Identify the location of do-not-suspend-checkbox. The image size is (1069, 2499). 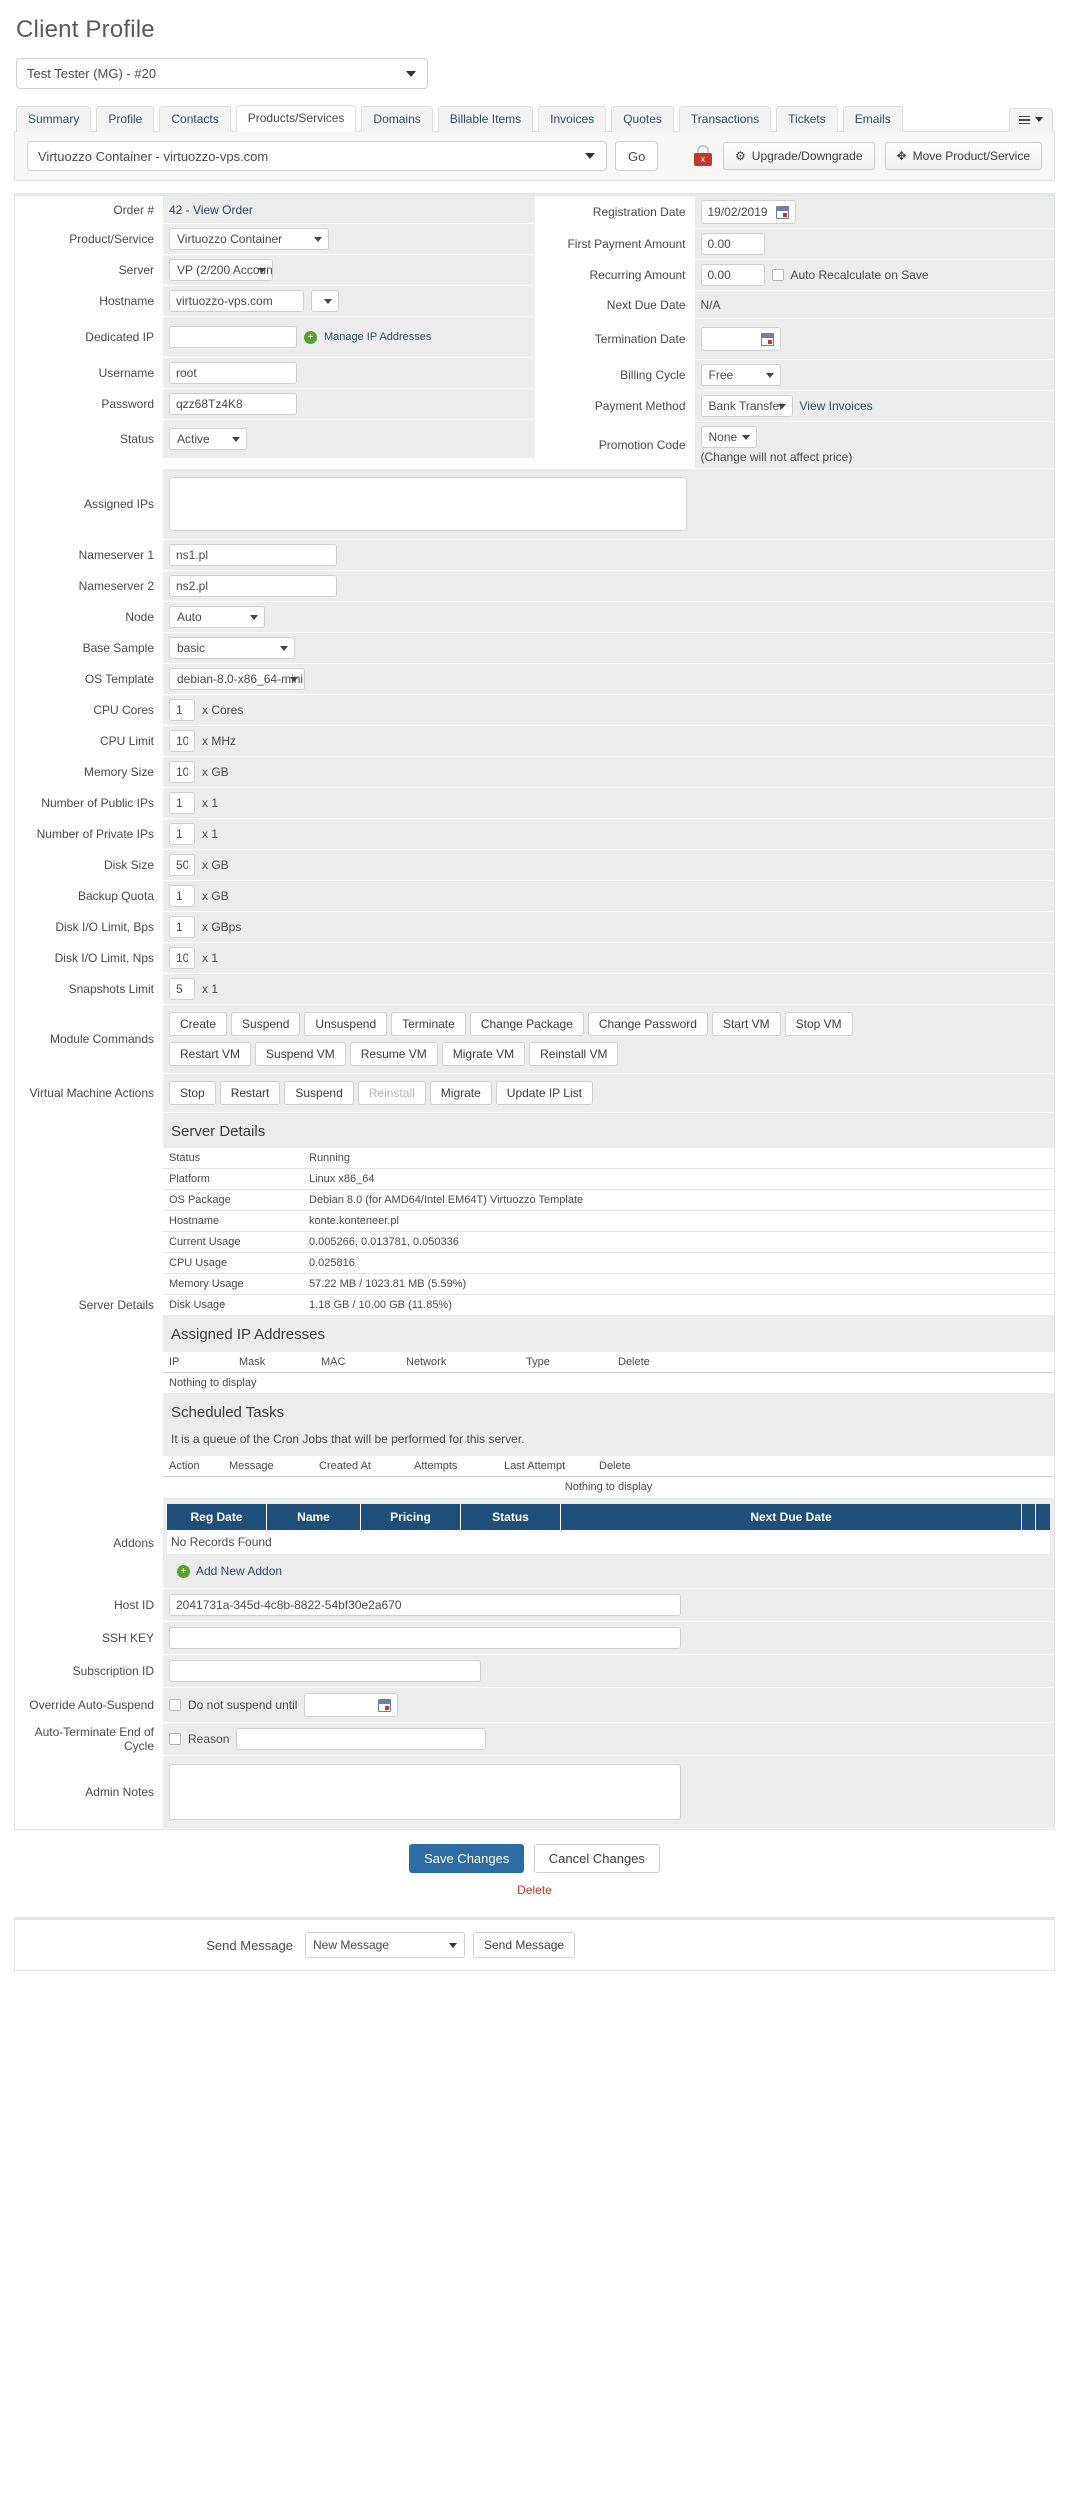
(175, 1705).